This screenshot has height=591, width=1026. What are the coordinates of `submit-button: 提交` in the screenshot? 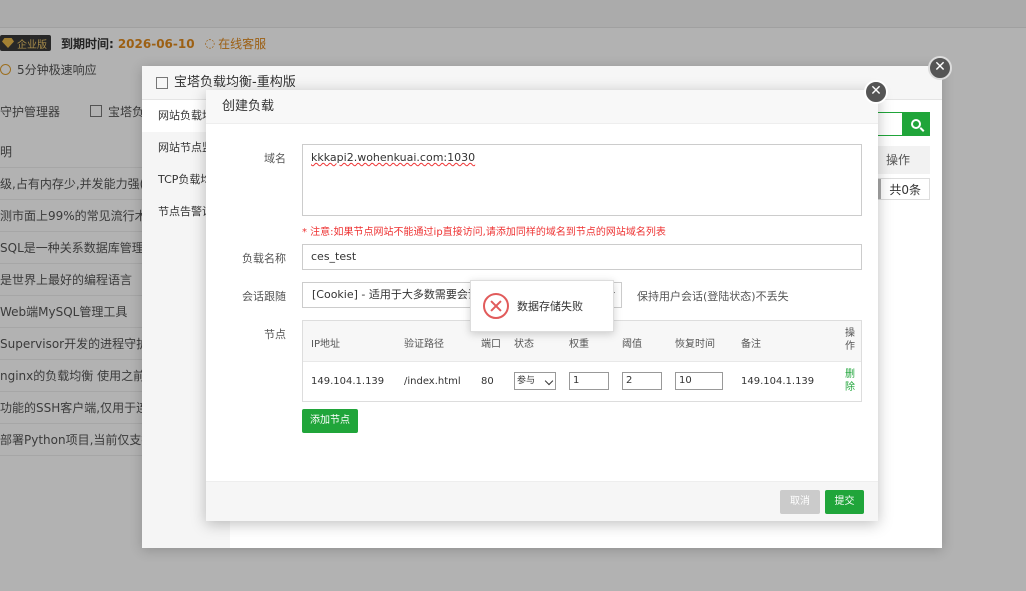 It's located at (844, 502).